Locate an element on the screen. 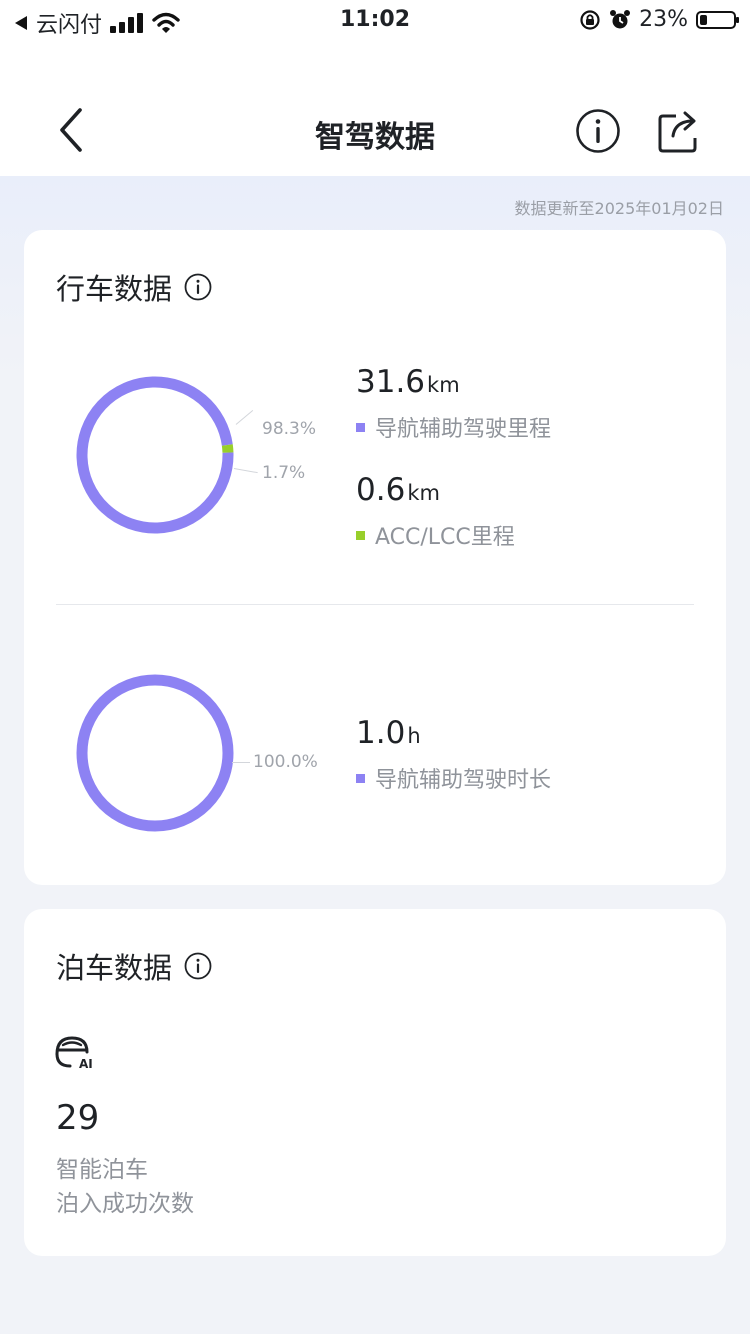  nav-assist-mileage-value: 31.6km is located at coordinates (408, 382).